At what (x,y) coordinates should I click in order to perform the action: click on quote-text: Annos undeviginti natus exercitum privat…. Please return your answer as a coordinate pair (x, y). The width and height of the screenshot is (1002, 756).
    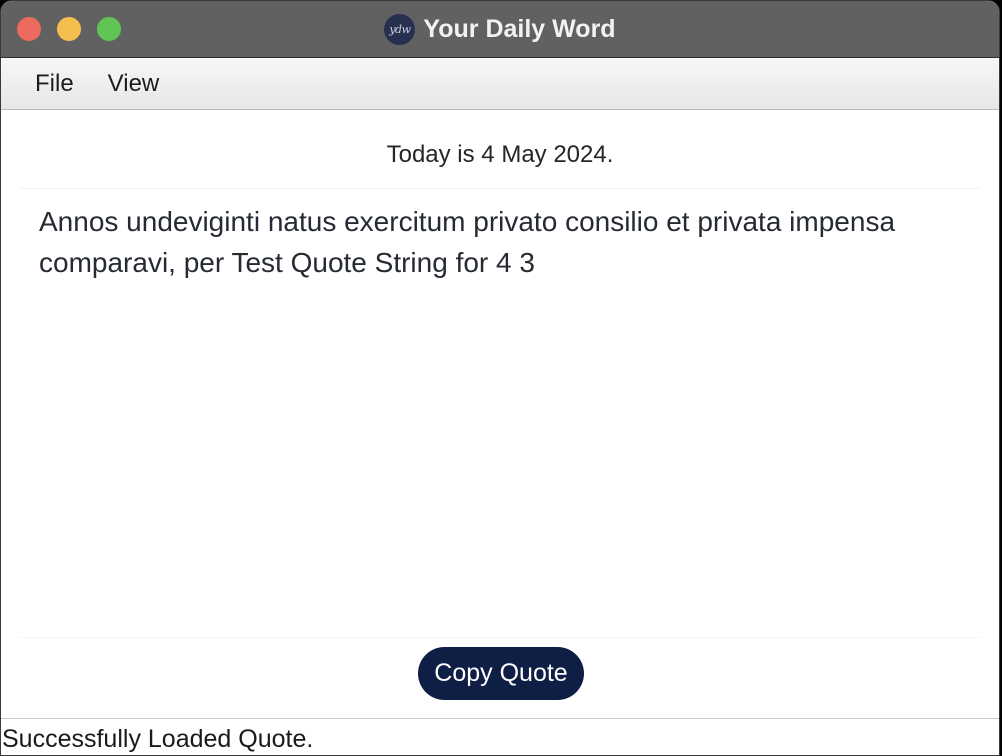
    Looking at the image, I should click on (467, 242).